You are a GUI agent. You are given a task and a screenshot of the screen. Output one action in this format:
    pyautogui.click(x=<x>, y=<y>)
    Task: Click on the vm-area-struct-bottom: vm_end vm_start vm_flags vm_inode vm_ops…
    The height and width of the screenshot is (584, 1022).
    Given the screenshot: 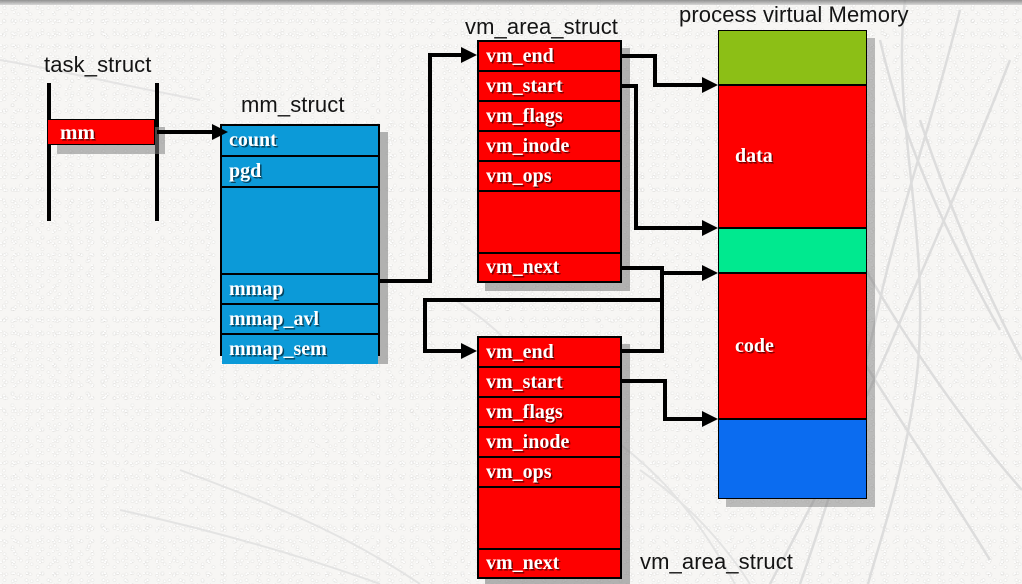 What is the action you would take?
    pyautogui.click(x=549, y=457)
    